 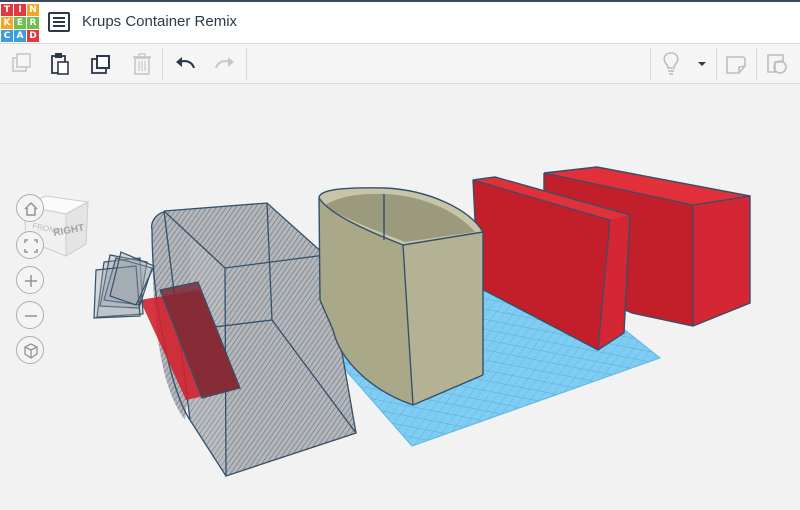 I want to click on logo-letter: E, so click(x=20, y=23).